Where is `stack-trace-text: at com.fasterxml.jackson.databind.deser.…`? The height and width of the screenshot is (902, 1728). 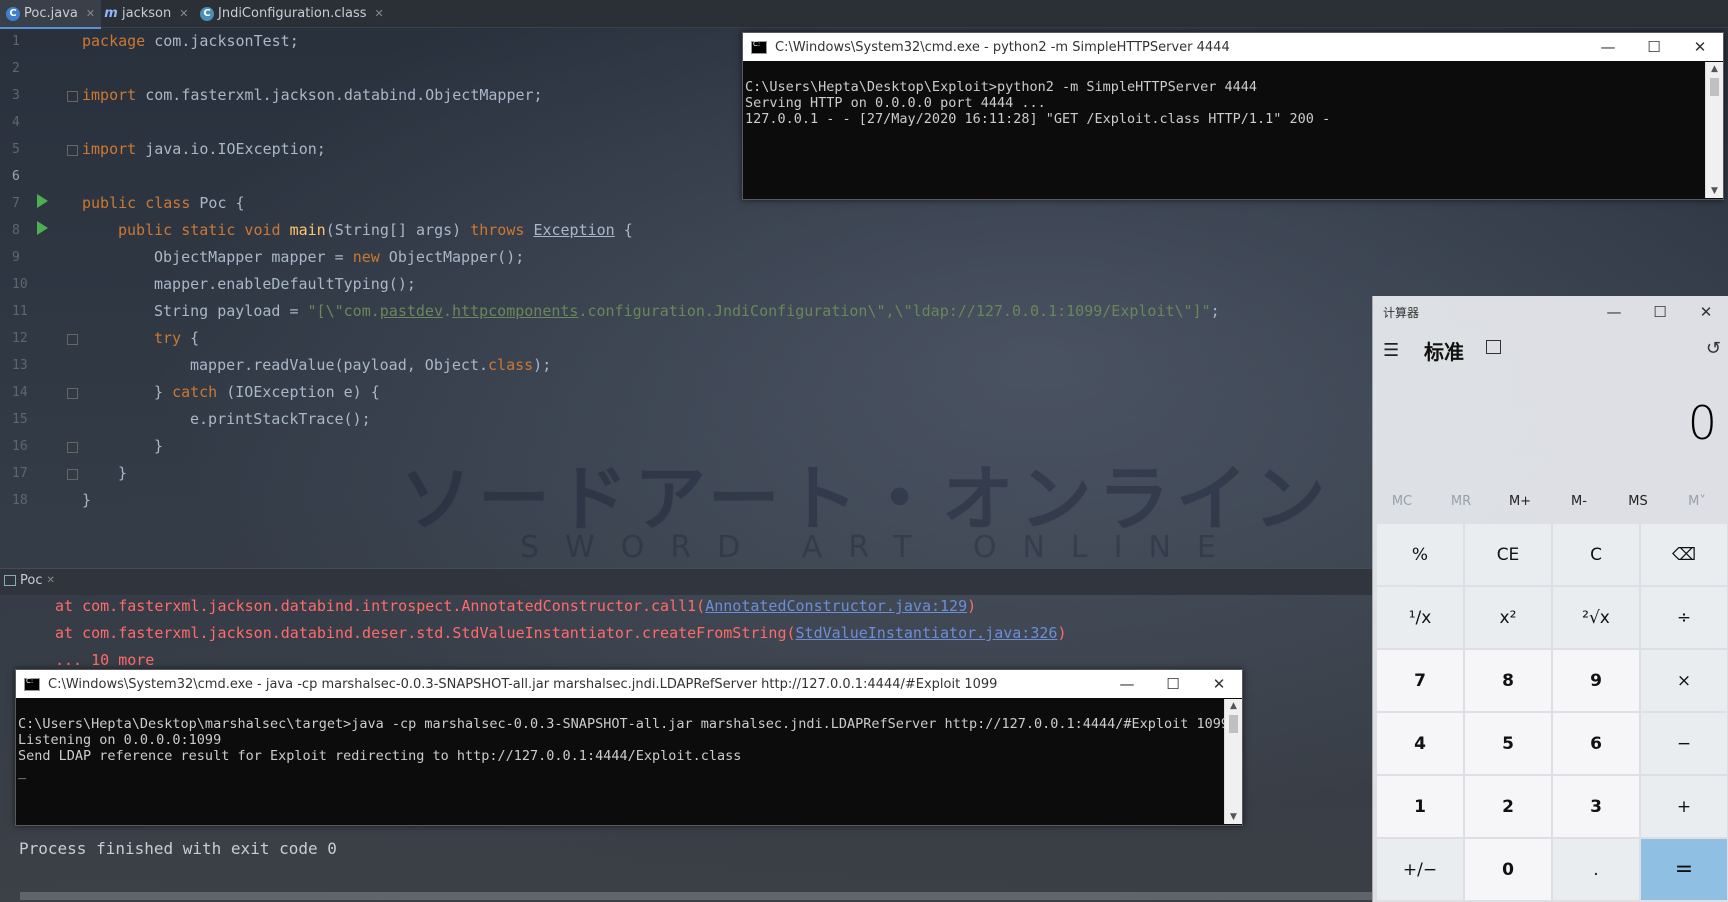
stack-trace-text: at com.fasterxml.jackson.databind.deser.… is located at coordinates (425, 633).